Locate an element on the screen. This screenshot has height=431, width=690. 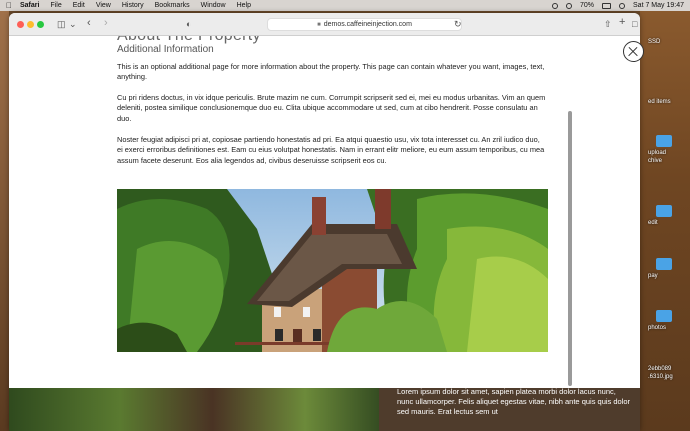
close-modal-button is located at coordinates (633, 51).